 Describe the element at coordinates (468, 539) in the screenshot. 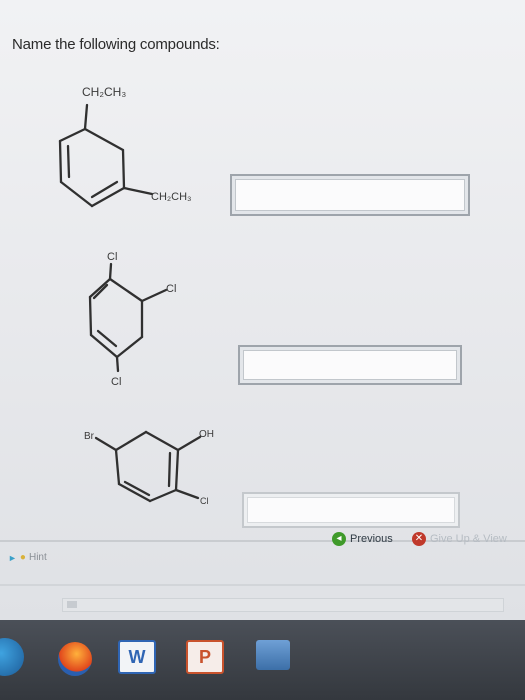

I see `give-up-label: Give Up & View` at that location.